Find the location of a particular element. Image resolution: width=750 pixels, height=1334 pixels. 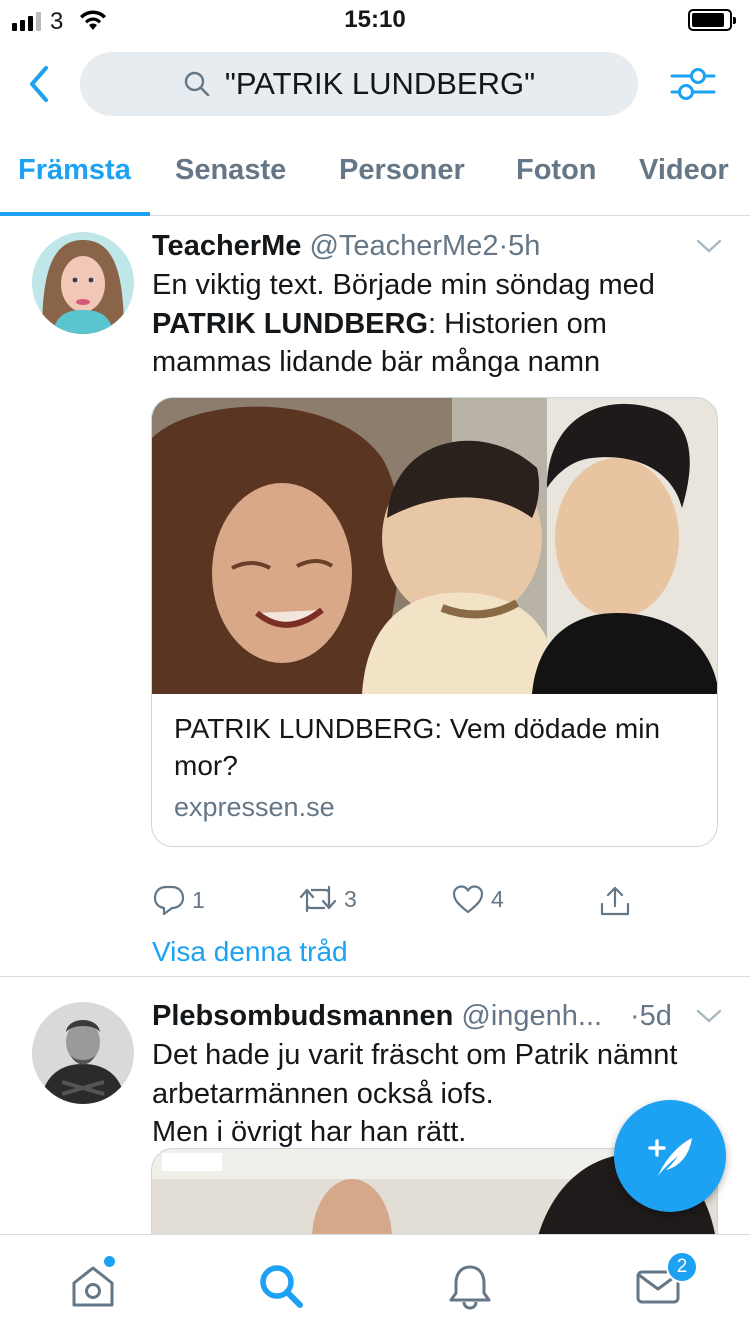

tweet-time: 5h is located at coordinates (524, 246).